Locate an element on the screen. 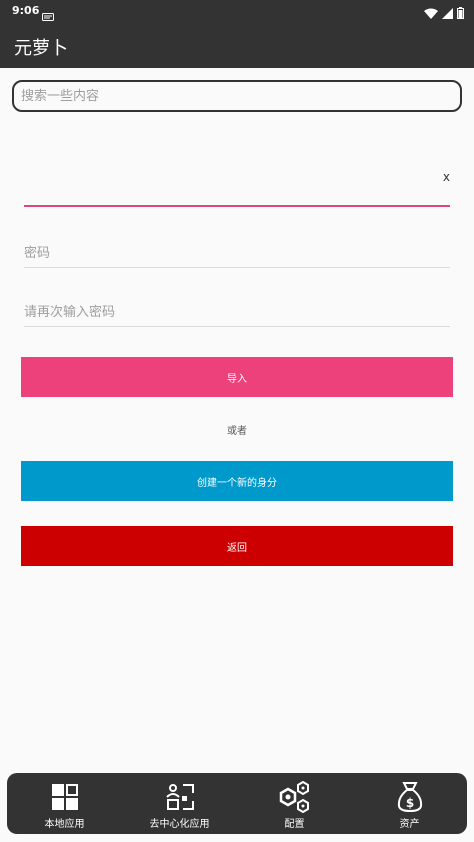  app-bar: 元萝卜 is located at coordinates (237, 45).